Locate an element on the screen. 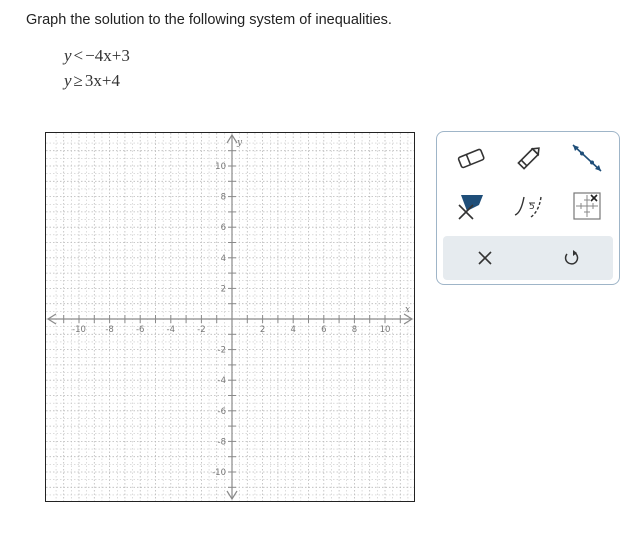  undo-button is located at coordinates (571, 258).